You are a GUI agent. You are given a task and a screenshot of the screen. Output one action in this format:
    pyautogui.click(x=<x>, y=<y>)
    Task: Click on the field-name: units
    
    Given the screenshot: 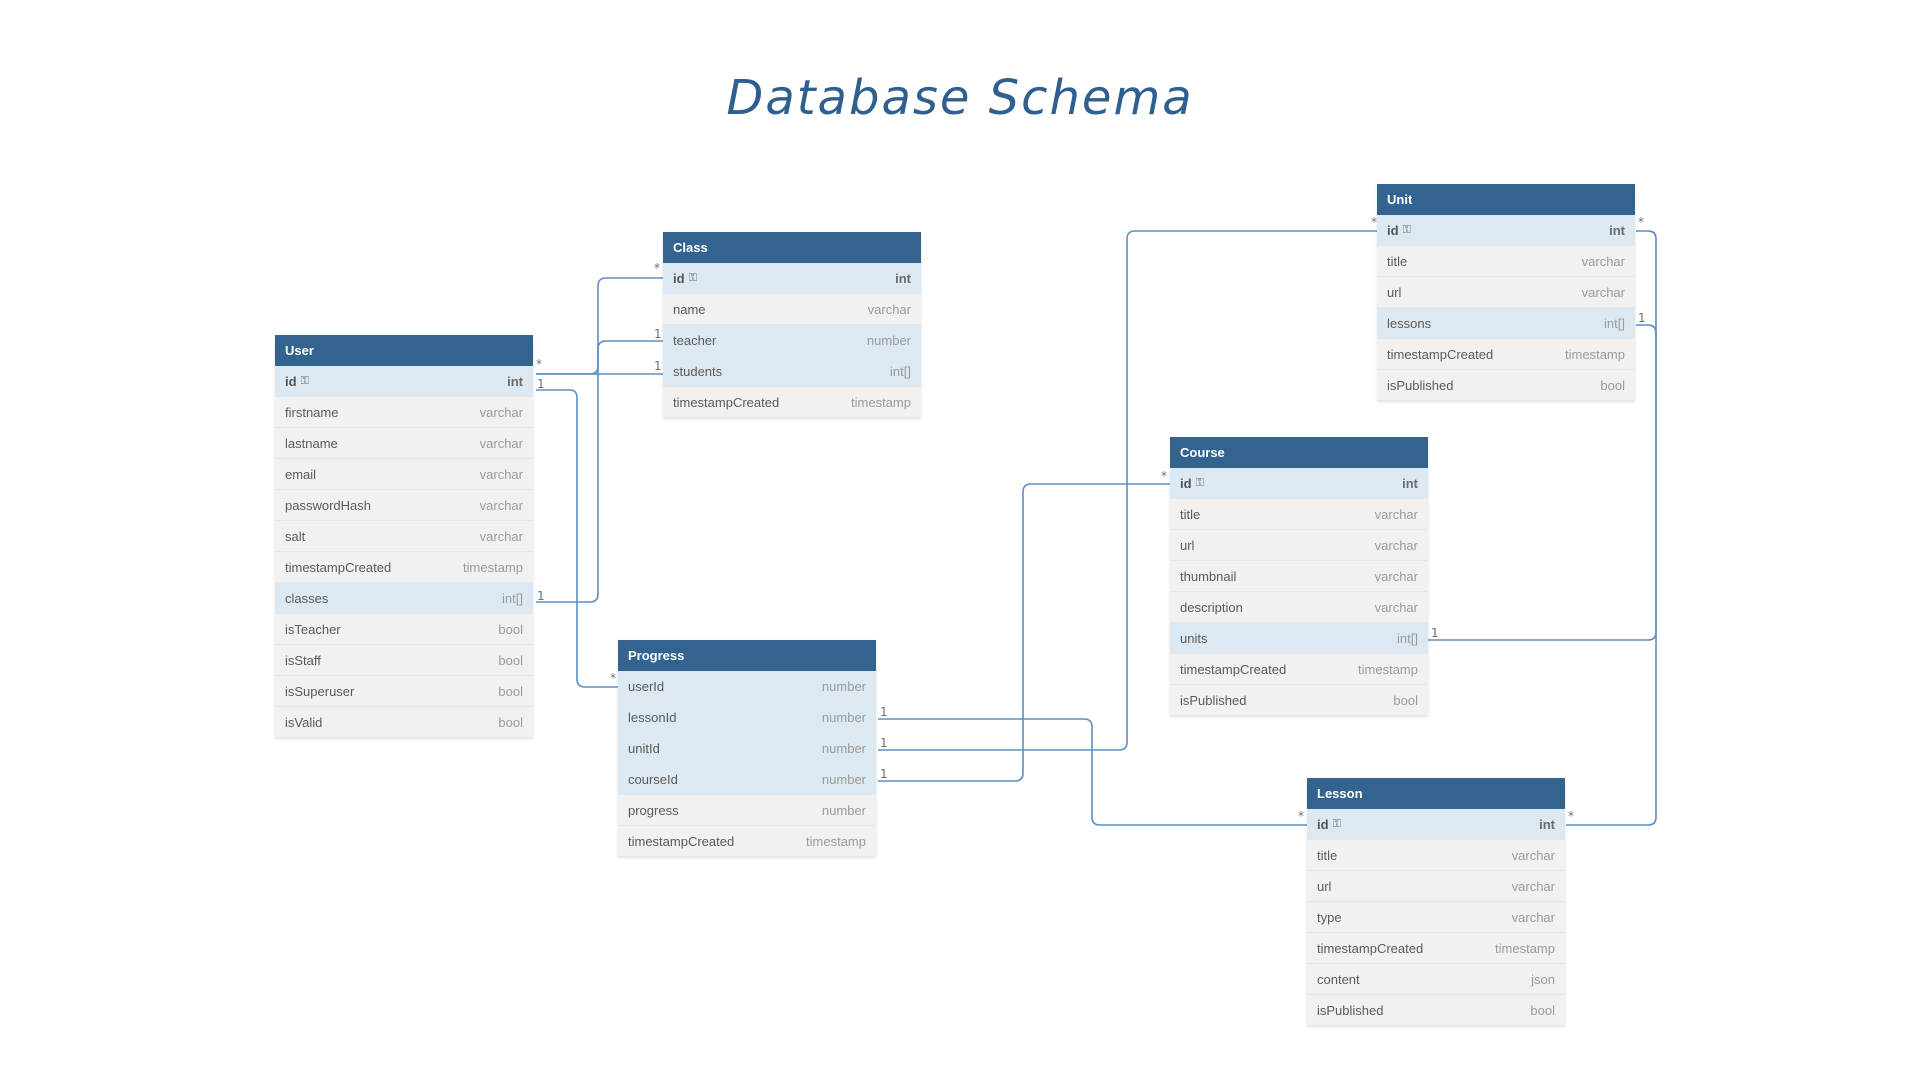 What is the action you would take?
    pyautogui.click(x=1194, y=638)
    